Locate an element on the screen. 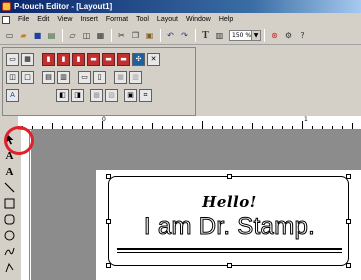 This screenshot has height=280, width=361. align-top-icon: ▬ is located at coordinates (93, 59).